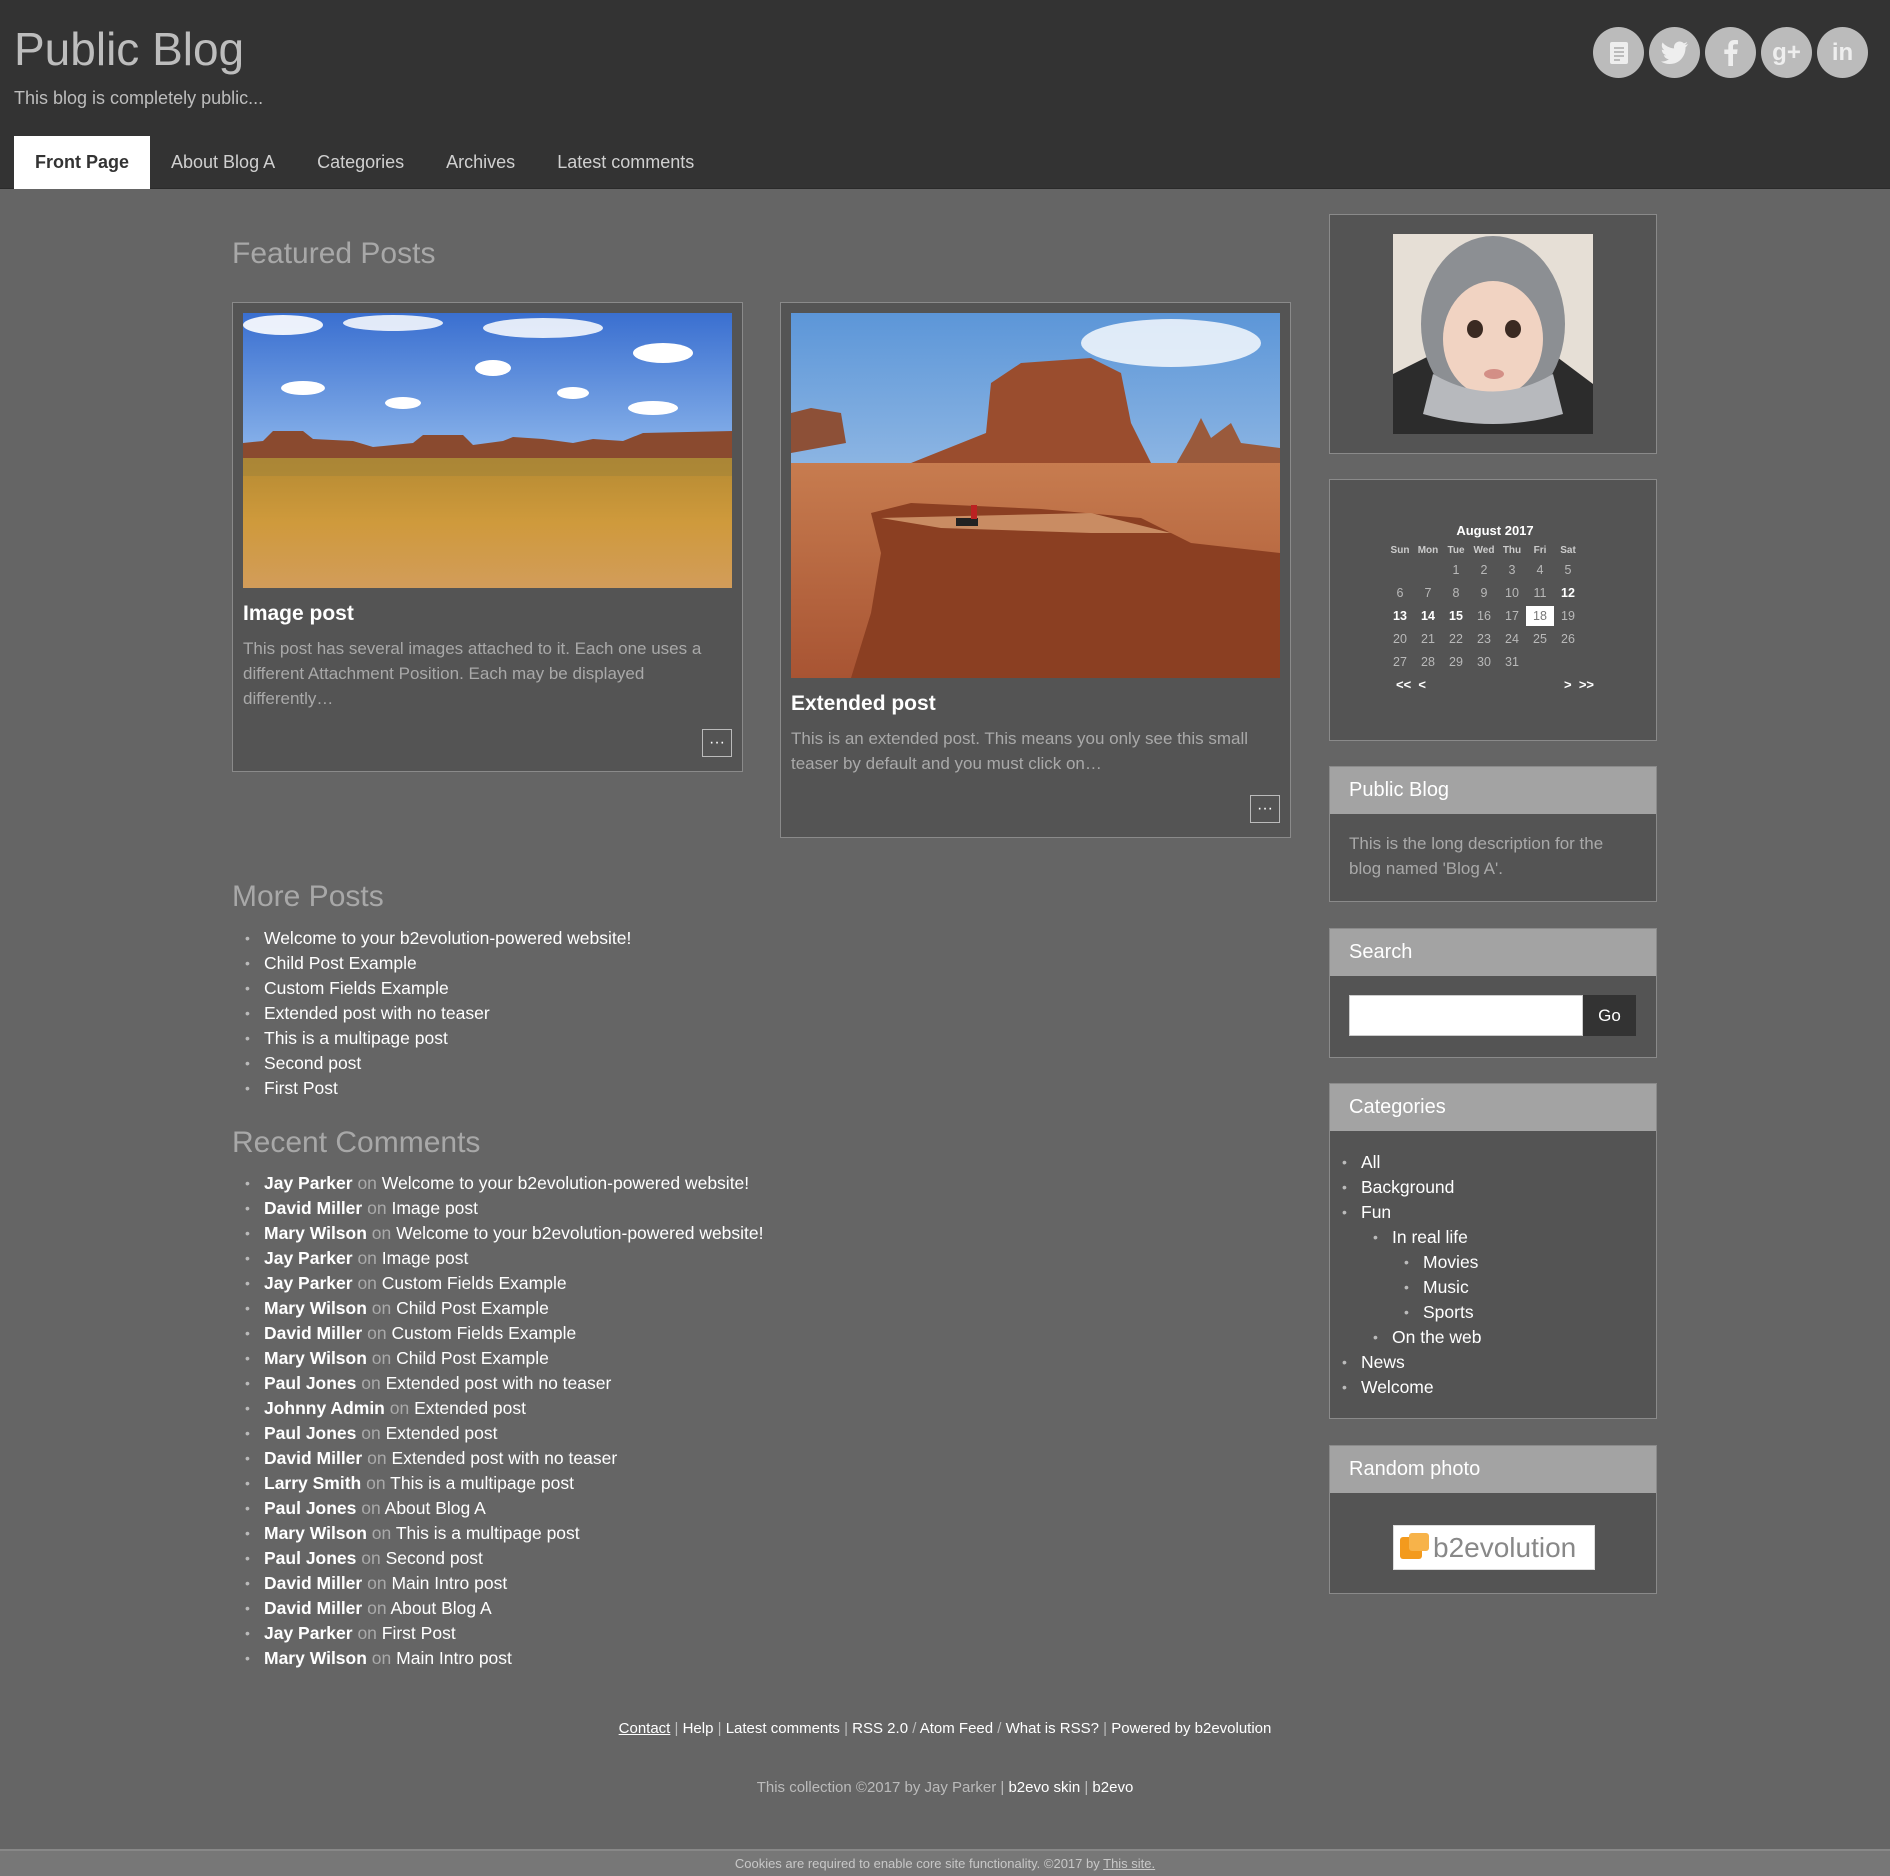 The width and height of the screenshot is (1890, 1876). What do you see at coordinates (1052, 1728) in the screenshot?
I see `footer-link-what-is-rss: What is RSS?` at bounding box center [1052, 1728].